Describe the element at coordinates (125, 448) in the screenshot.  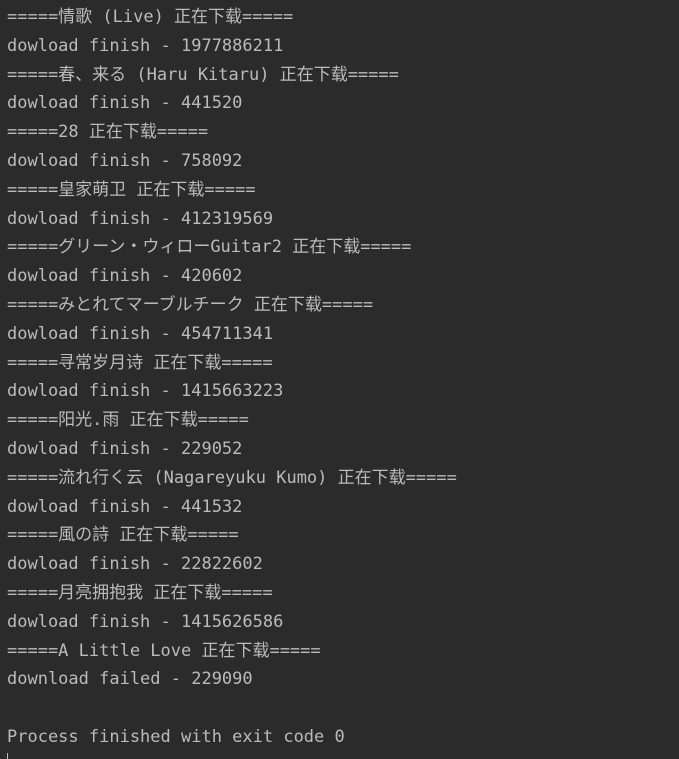
I see `console-line: dowload finish - 229052` at that location.